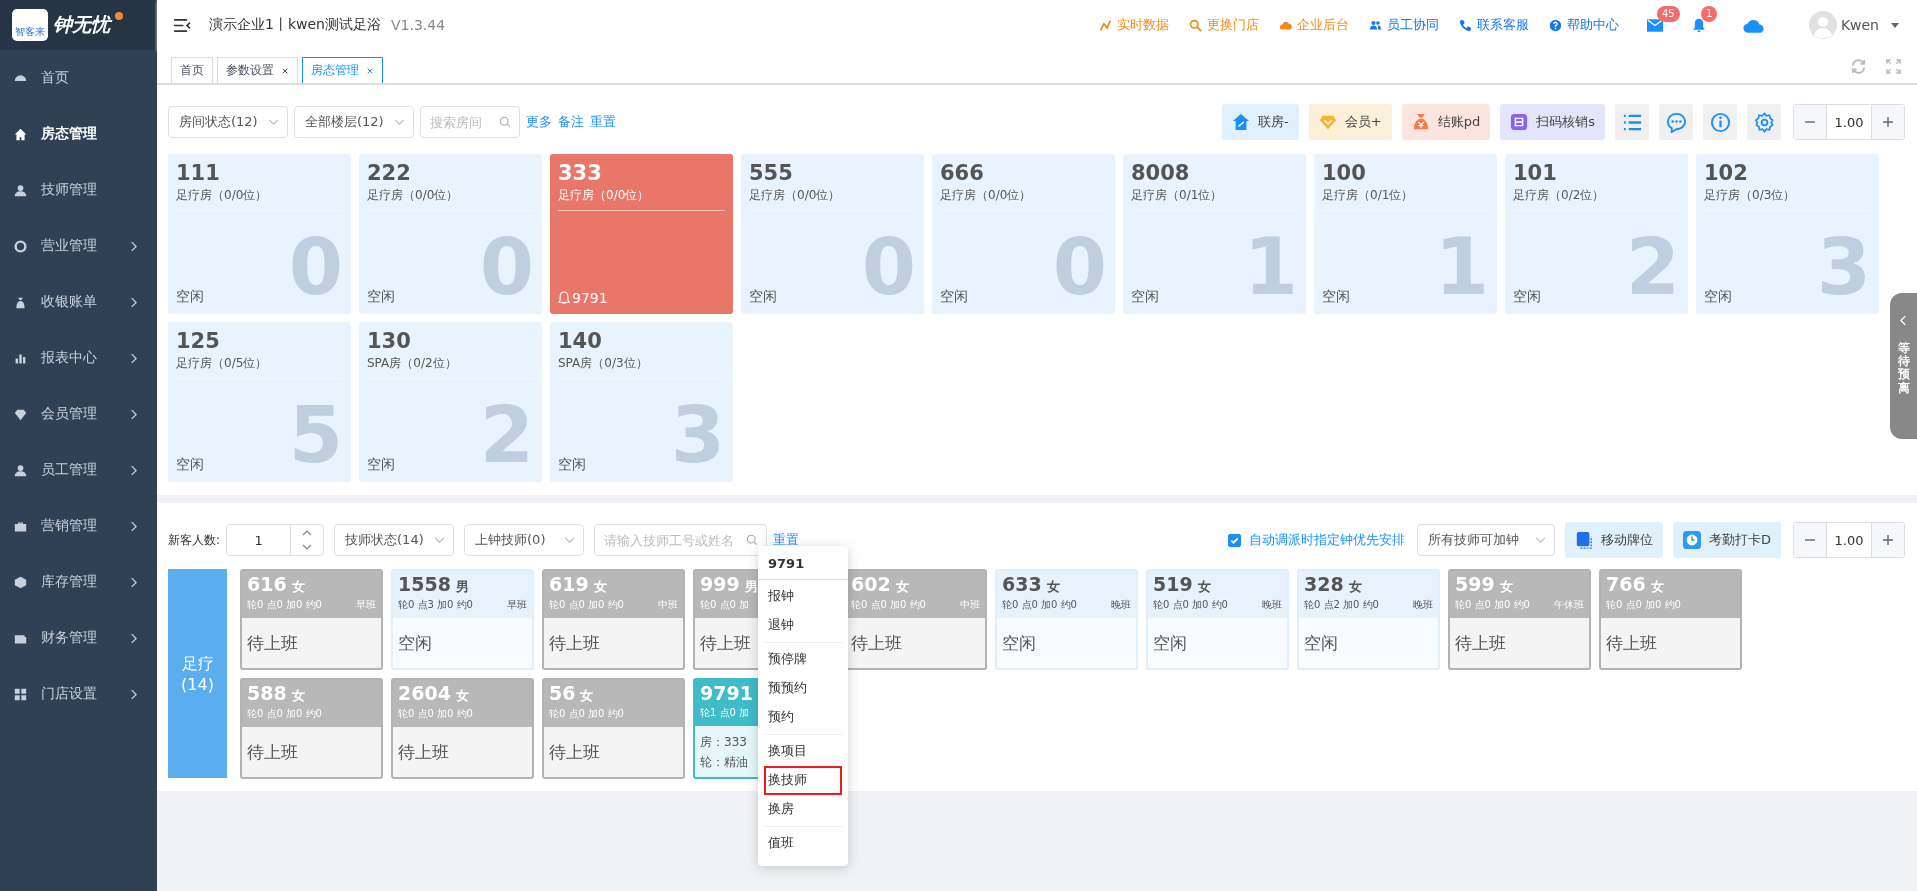 Image resolution: width=1917 pixels, height=891 pixels. I want to click on room-number: 101, so click(1535, 173).